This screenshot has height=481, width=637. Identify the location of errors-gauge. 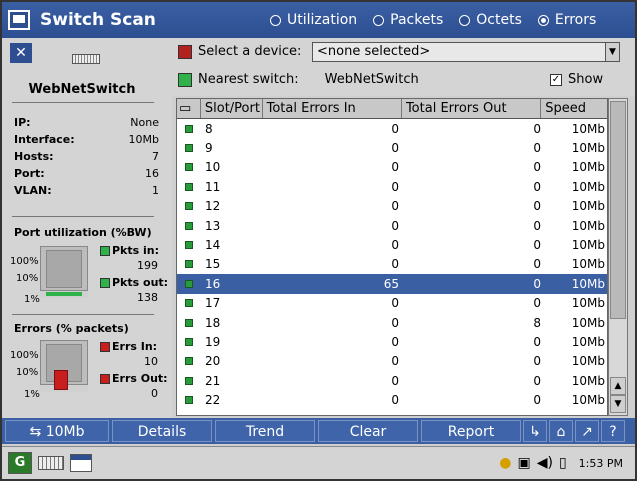
(61, 369).